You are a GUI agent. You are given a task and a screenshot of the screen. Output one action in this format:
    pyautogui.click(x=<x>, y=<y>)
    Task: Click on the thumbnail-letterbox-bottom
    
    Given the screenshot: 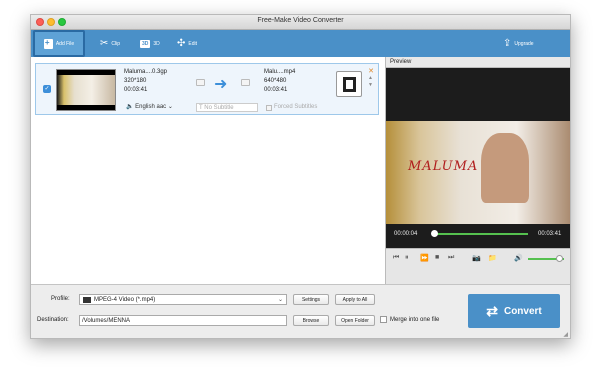 What is the action you would take?
    pyautogui.click(x=86, y=107)
    